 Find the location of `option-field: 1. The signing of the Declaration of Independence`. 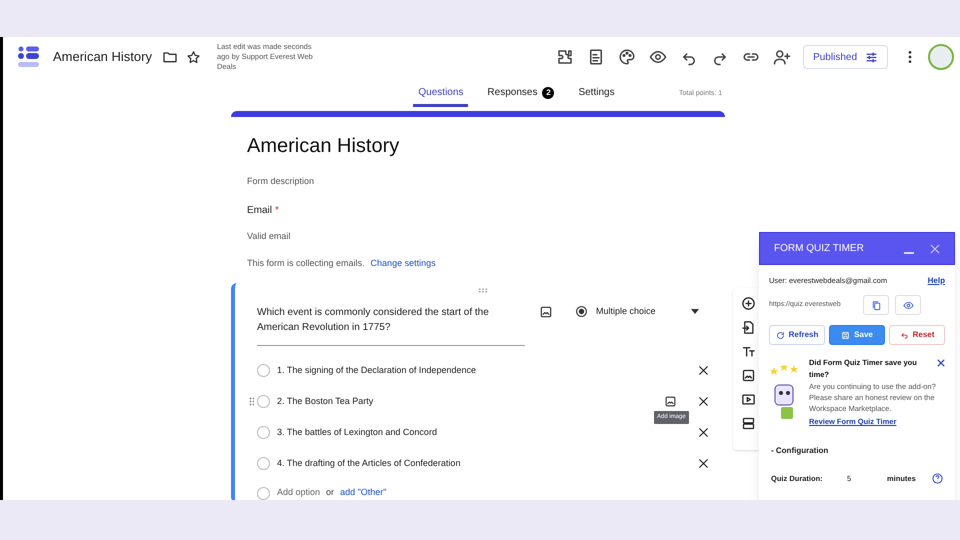

option-field: 1. The signing of the Declaration of Independence is located at coordinates (427, 371).